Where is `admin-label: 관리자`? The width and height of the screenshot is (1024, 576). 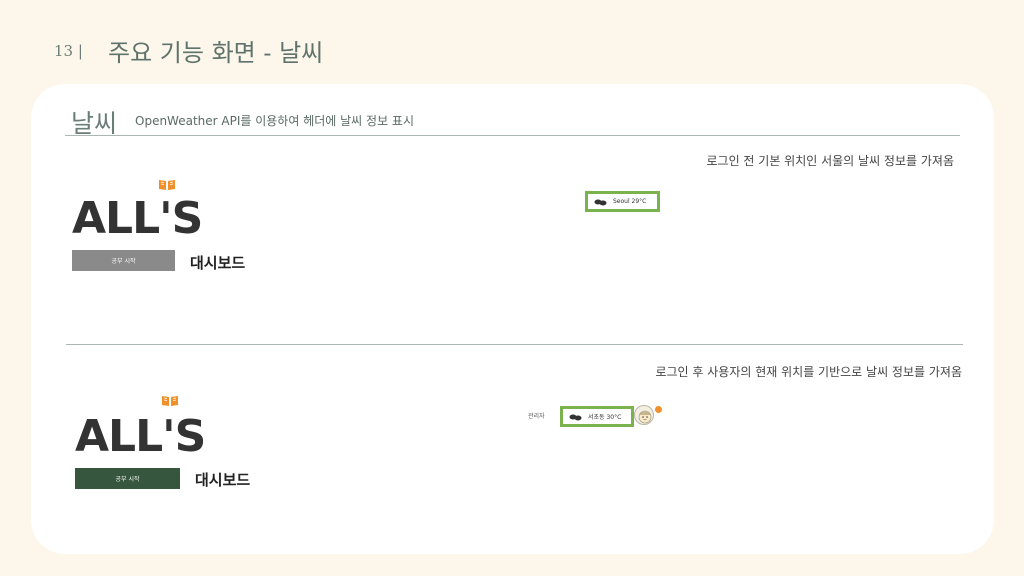
admin-label: 관리자 is located at coordinates (536, 415).